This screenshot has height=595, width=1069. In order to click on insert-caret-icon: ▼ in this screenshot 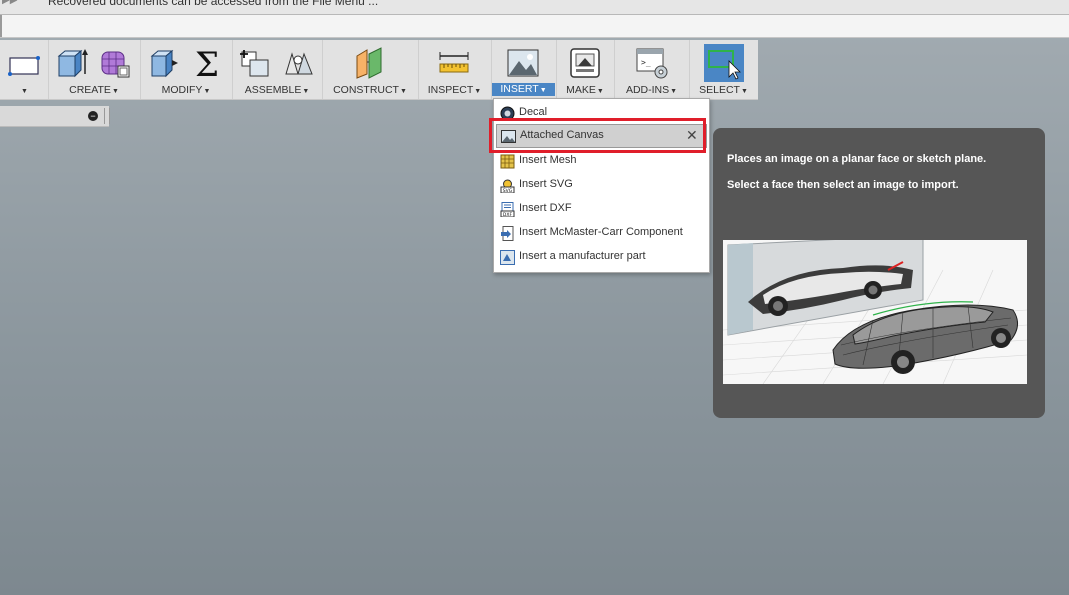, I will do `click(543, 90)`.